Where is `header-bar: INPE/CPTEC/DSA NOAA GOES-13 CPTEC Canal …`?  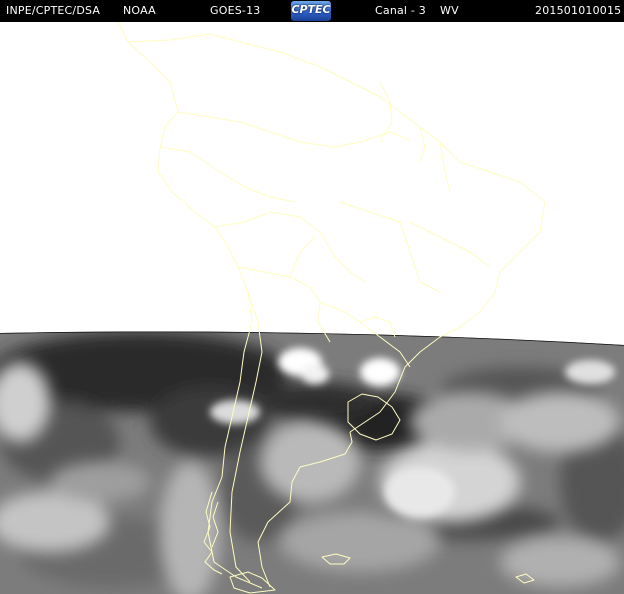 header-bar: INPE/CPTEC/DSA NOAA GOES-13 CPTEC Canal … is located at coordinates (312, 11).